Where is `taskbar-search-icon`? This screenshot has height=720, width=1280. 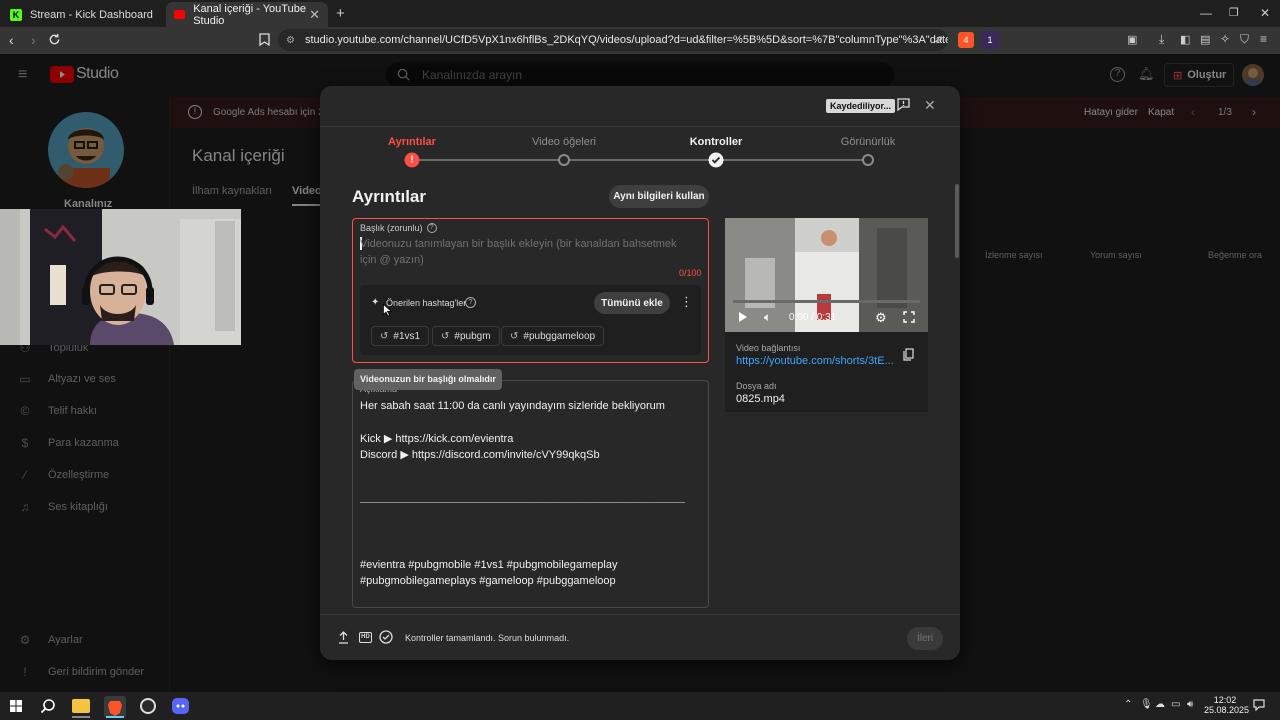 taskbar-search-icon is located at coordinates (48, 706).